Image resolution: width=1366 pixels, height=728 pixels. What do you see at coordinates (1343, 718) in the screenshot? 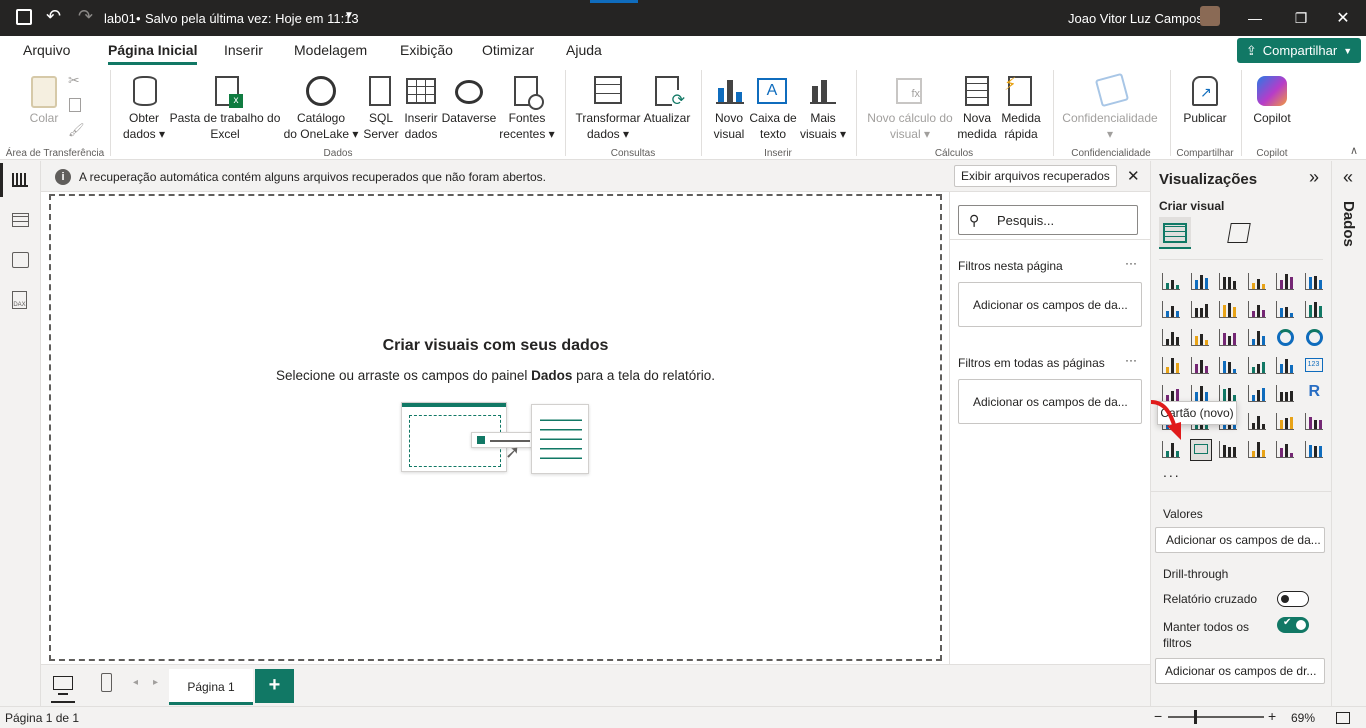
I see `fit-to-page-icon` at bounding box center [1343, 718].